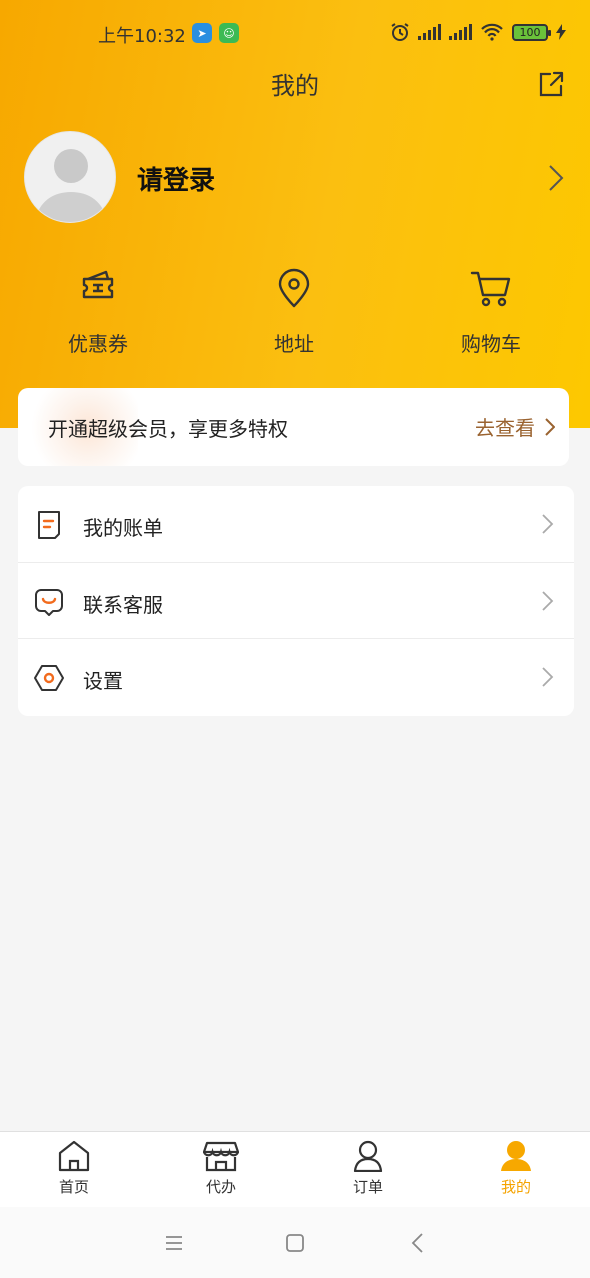 This screenshot has width=590, height=1278. Describe the element at coordinates (142, 36) in the screenshot. I see `status-time: 上午10:32` at that location.